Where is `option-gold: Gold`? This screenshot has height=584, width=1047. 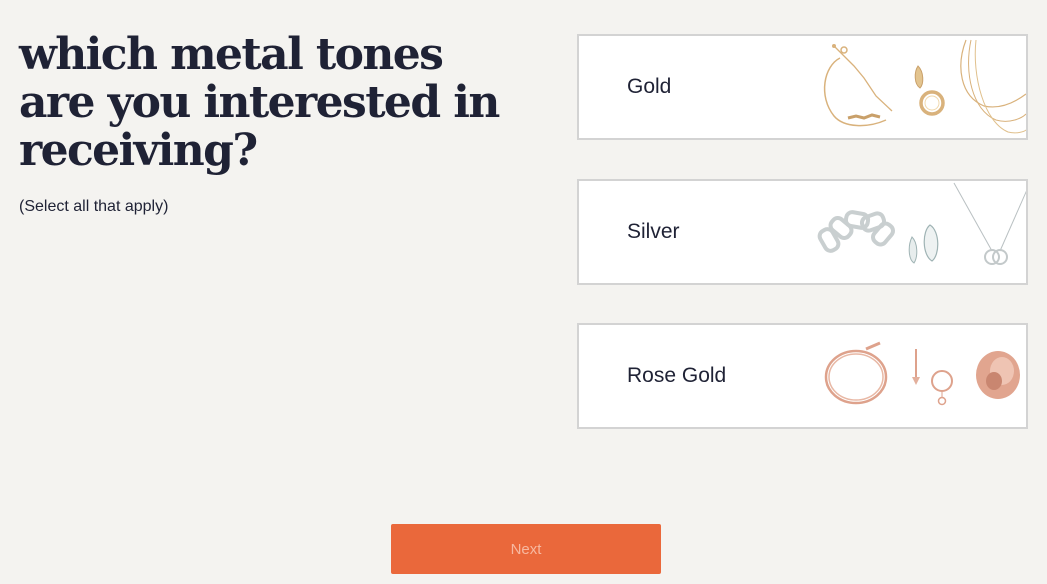 option-gold: Gold is located at coordinates (802, 87).